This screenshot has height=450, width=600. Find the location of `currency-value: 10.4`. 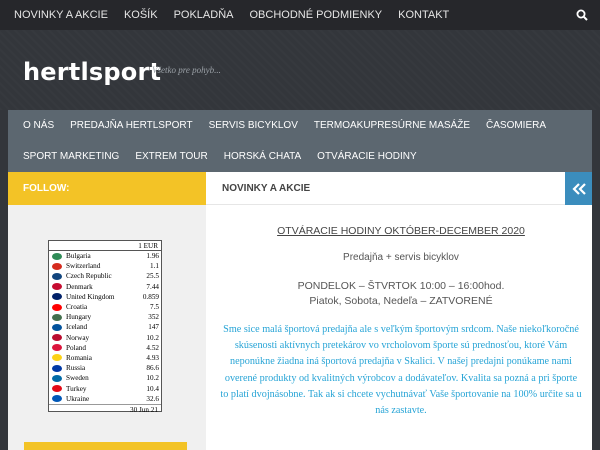

currency-value: 10.4 is located at coordinates (152, 388).